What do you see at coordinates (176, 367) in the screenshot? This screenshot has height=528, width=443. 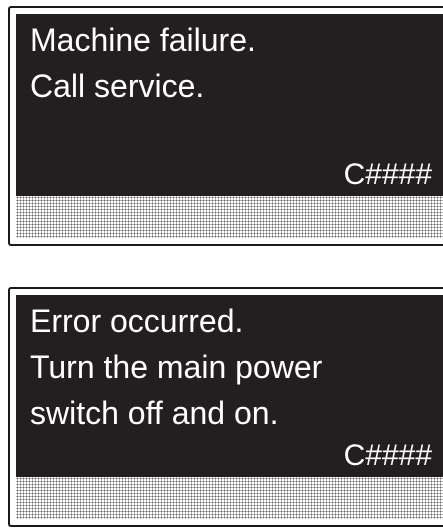 I see `message-line: Turn the main power` at bounding box center [176, 367].